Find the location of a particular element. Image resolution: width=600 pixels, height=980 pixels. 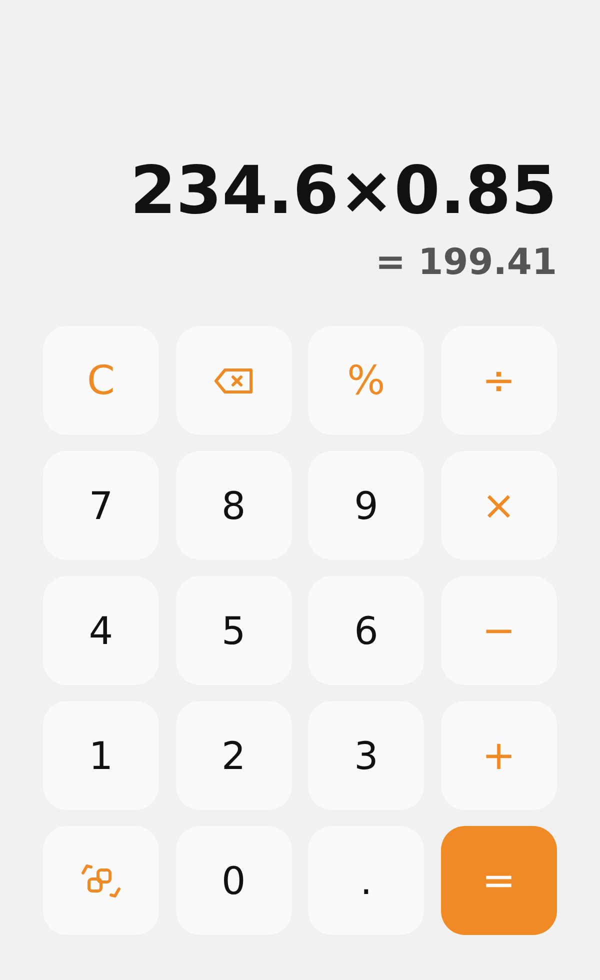

digit-key: 6 is located at coordinates (366, 630).